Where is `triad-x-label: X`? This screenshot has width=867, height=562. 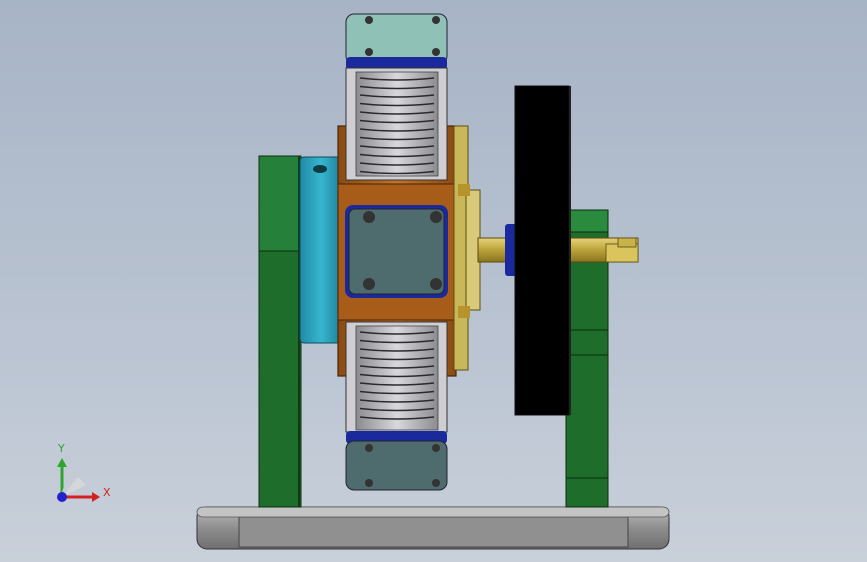 triad-x-label: X is located at coordinates (107, 492).